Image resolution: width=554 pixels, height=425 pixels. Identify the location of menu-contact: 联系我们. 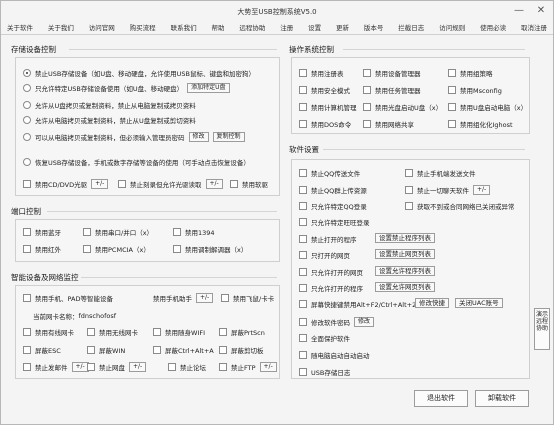
(184, 28).